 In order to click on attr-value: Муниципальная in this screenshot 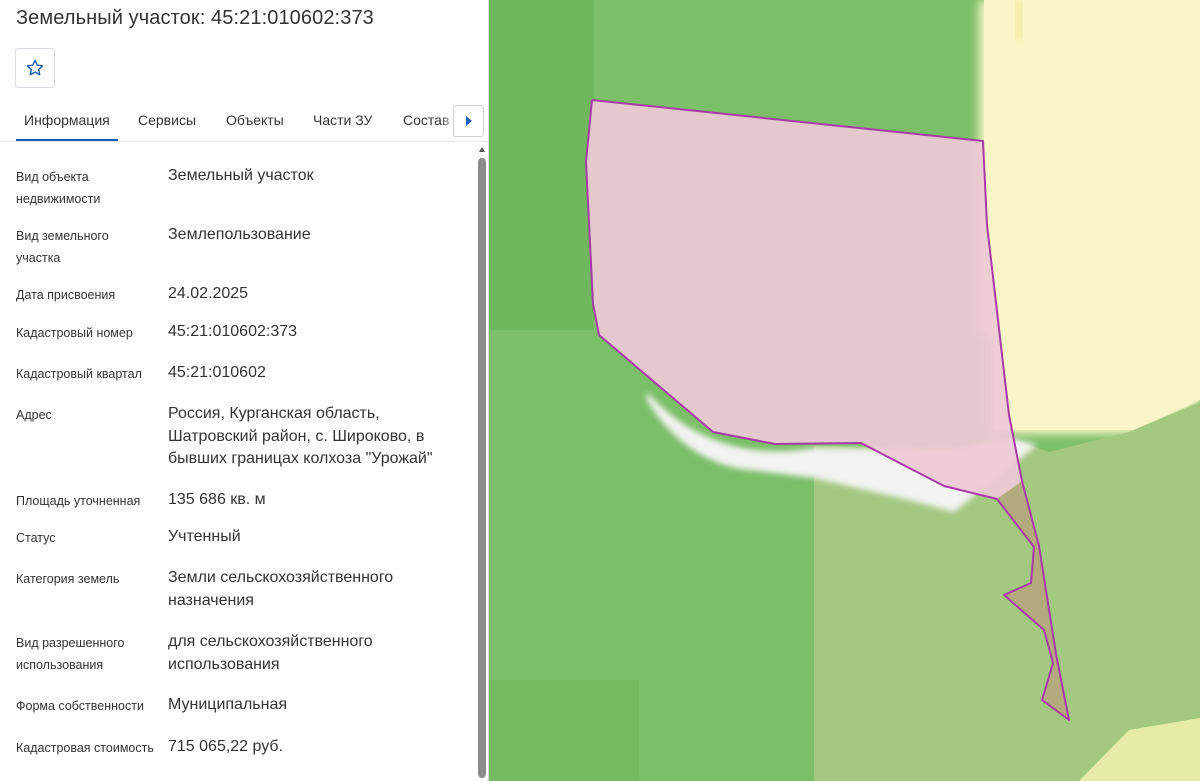, I will do `click(228, 704)`.